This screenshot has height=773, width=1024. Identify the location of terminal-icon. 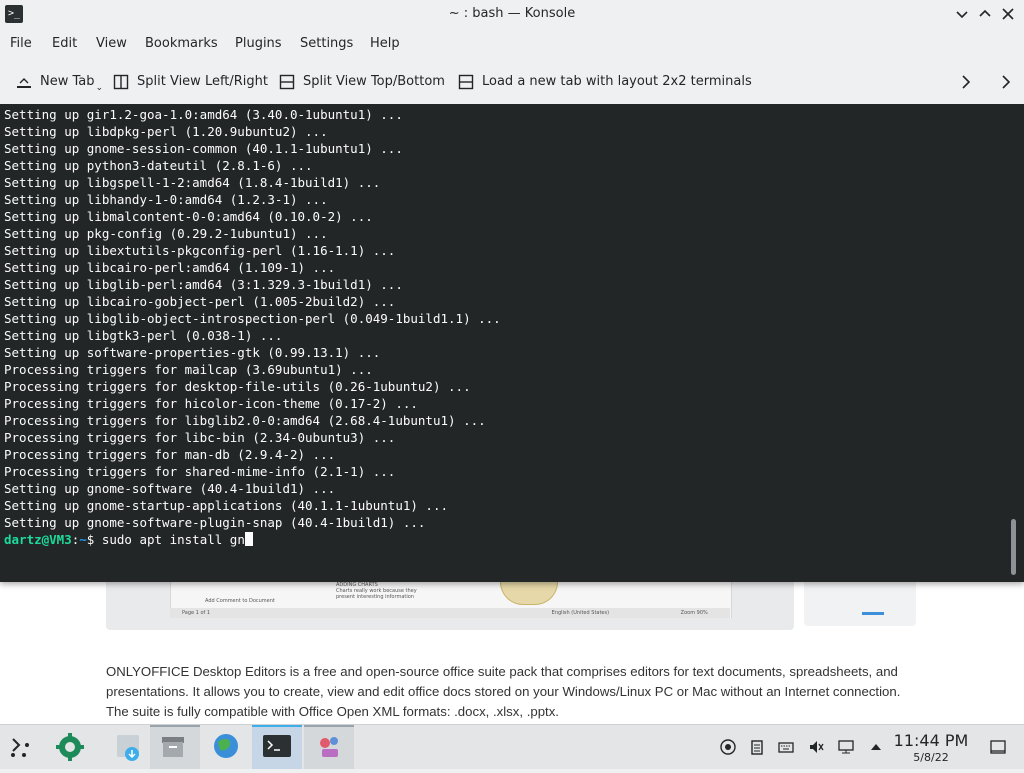
(277, 746).